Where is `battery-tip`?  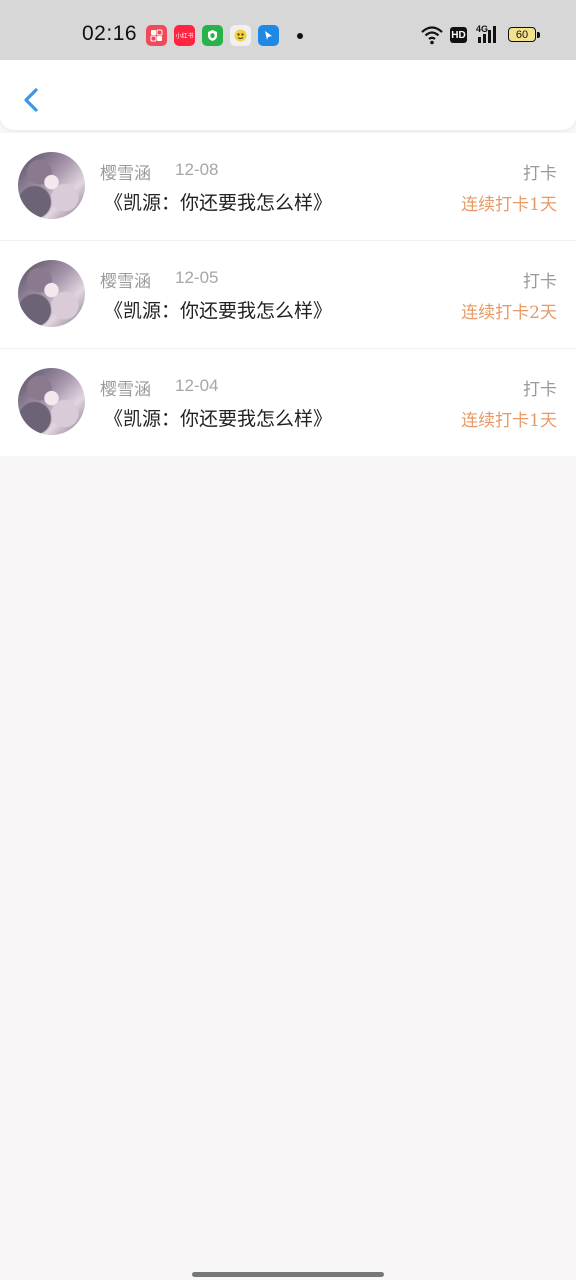 battery-tip is located at coordinates (538, 35).